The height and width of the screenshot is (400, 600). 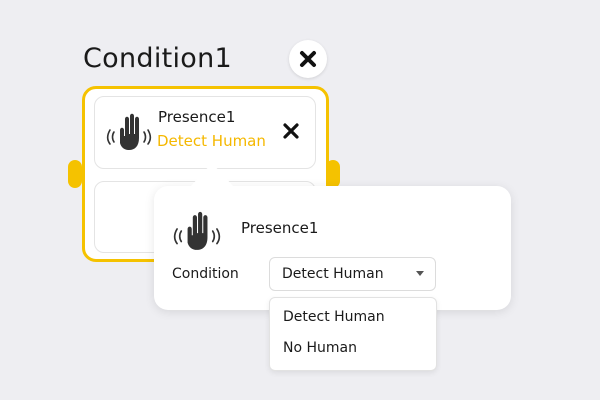 What do you see at coordinates (205, 274) in the screenshot?
I see `condition-label: Condition` at bounding box center [205, 274].